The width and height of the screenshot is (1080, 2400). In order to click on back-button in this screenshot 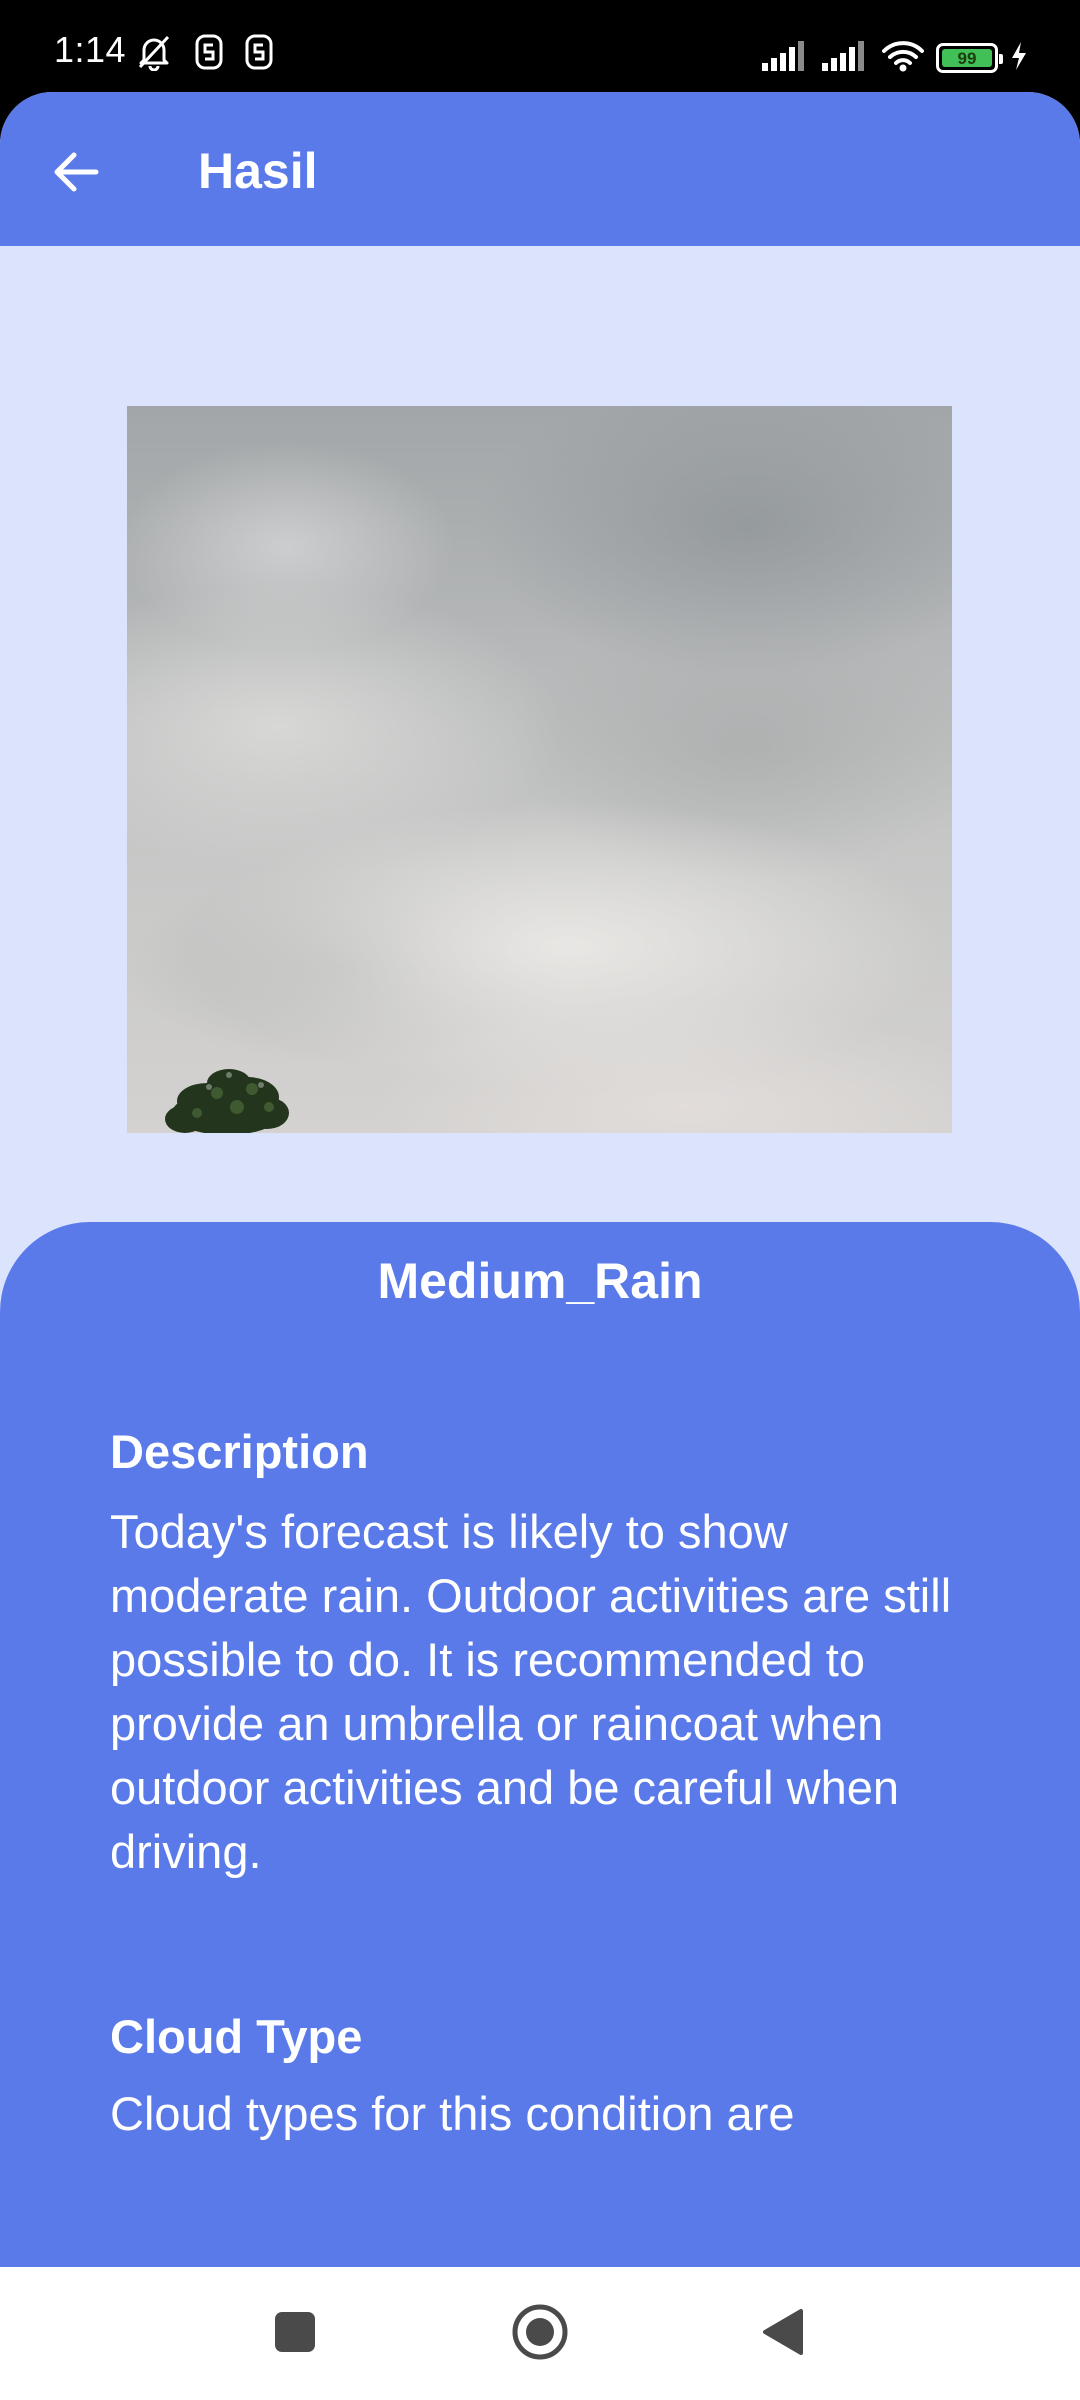, I will do `click(76, 174)`.